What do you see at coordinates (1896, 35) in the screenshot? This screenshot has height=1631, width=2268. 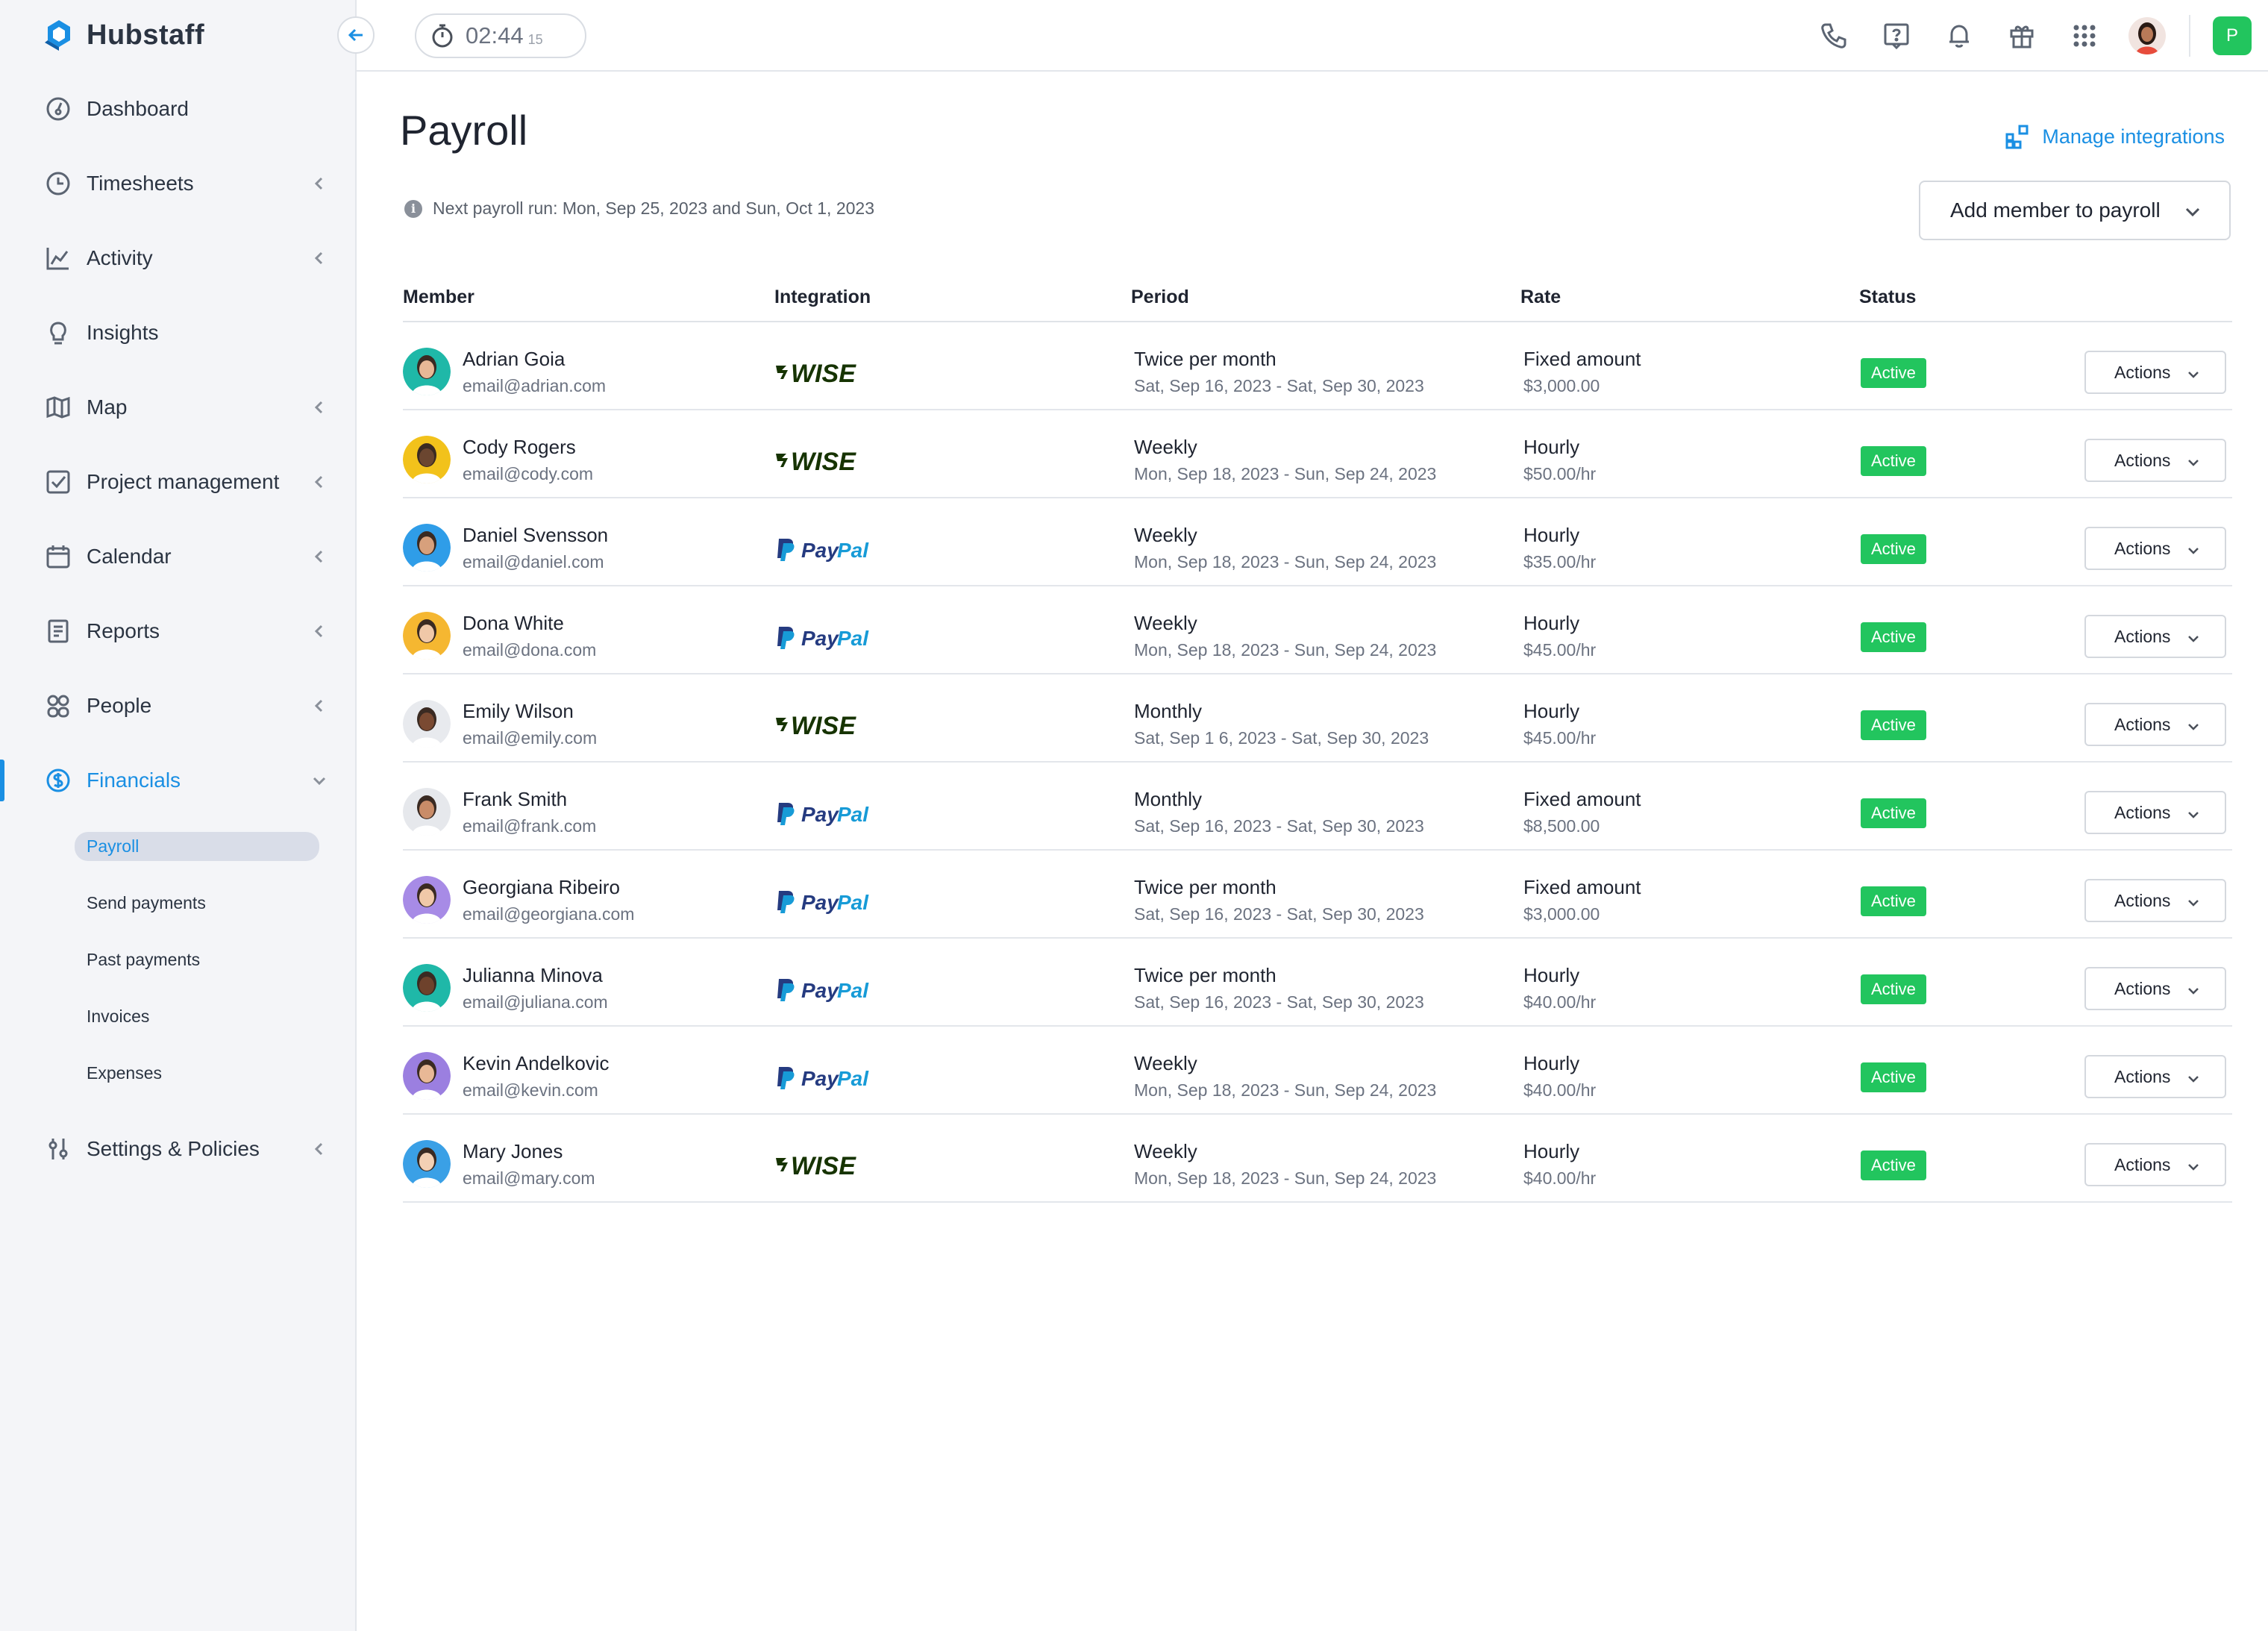 I see `help-icon` at bounding box center [1896, 35].